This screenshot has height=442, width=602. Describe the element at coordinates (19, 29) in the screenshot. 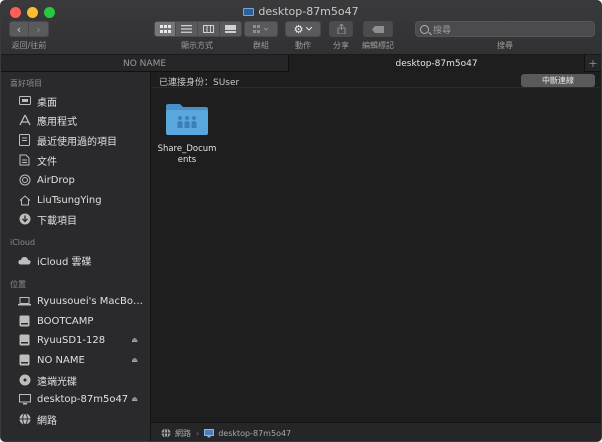

I see `back-button: ‹` at that location.